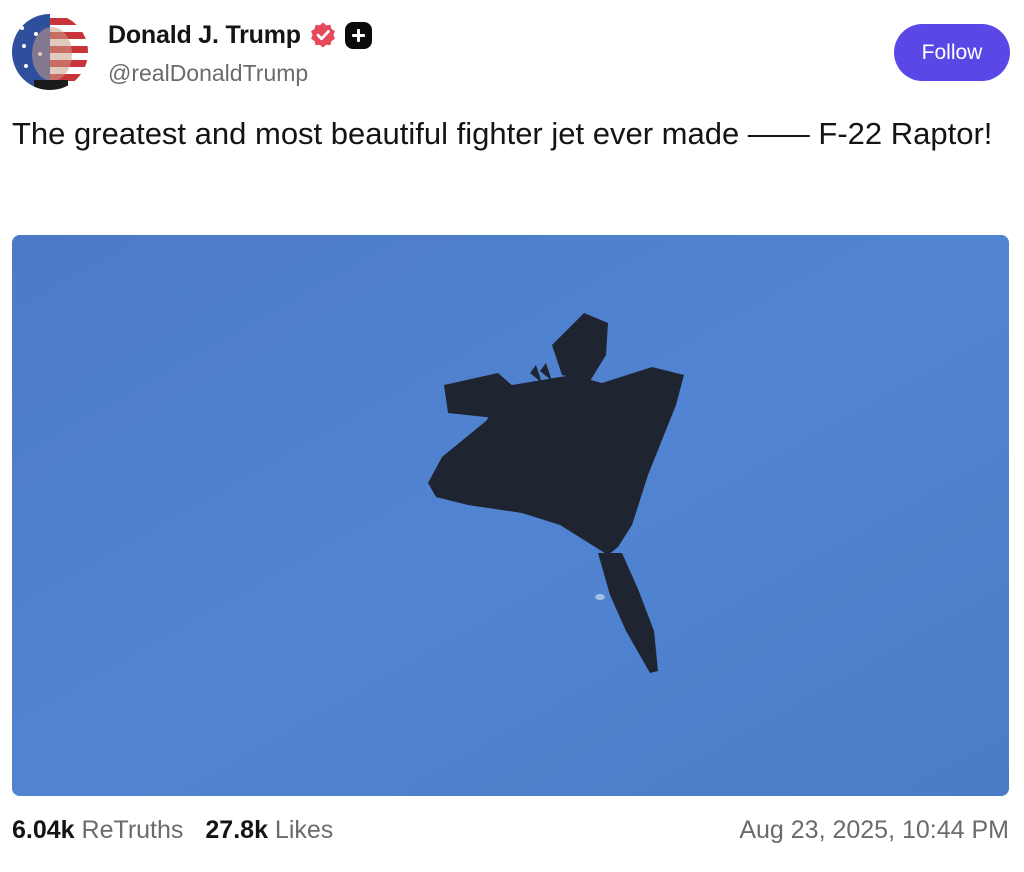 The width and height of the screenshot is (1024, 872). What do you see at coordinates (874, 830) in the screenshot?
I see `post-timestamp: Aug 23, 2025, 10:44 PM` at bounding box center [874, 830].